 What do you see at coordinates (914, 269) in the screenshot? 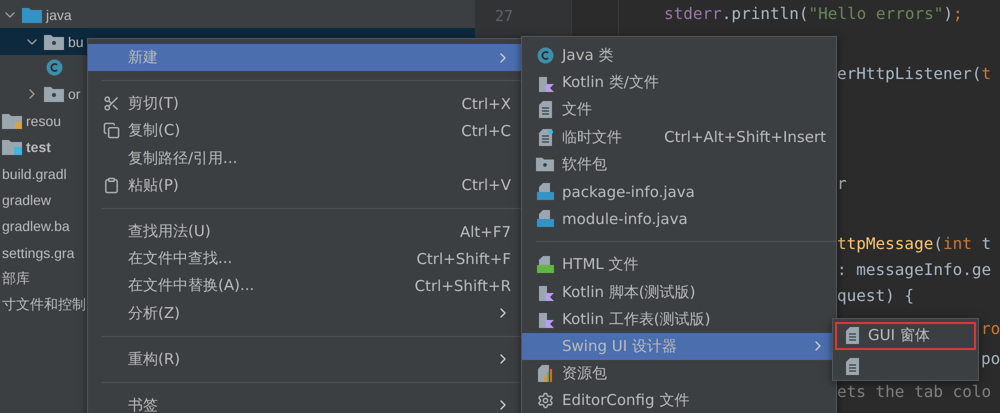
I see `code-line: : messageInfo.ge` at bounding box center [914, 269].